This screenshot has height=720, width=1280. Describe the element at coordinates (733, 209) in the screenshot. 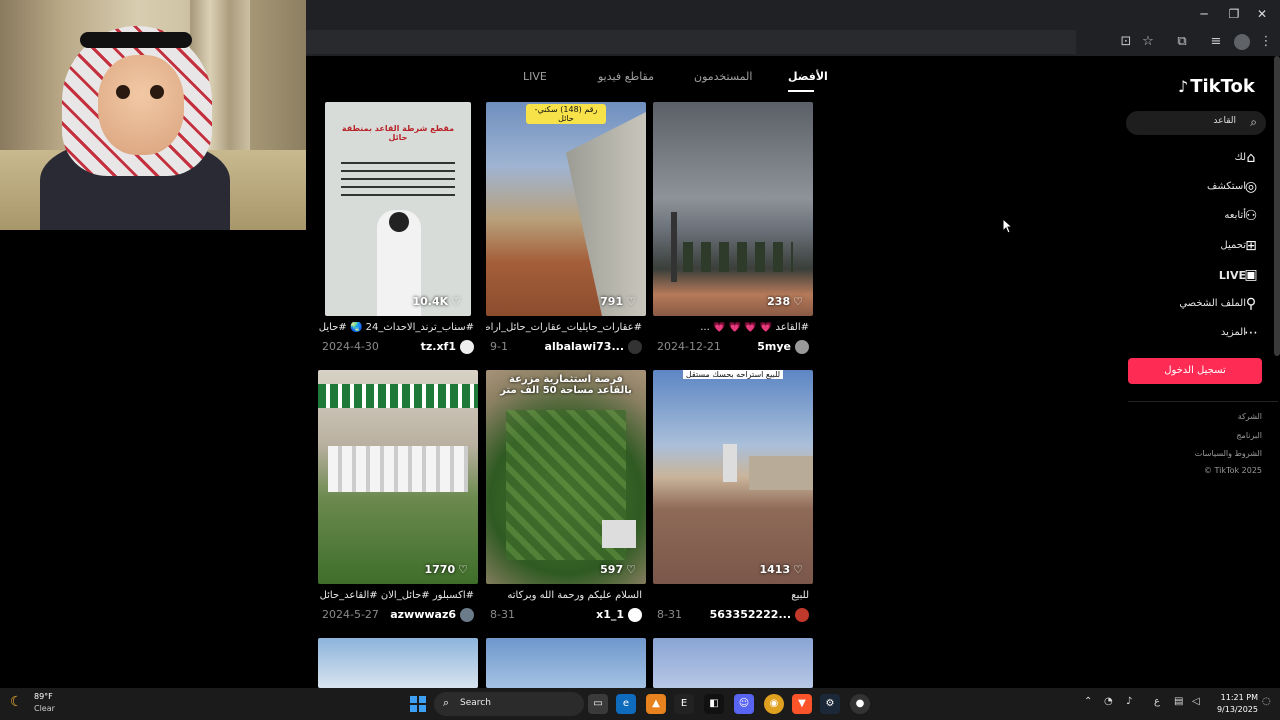

I see `video-thumbnail: 238 ♡` at that location.